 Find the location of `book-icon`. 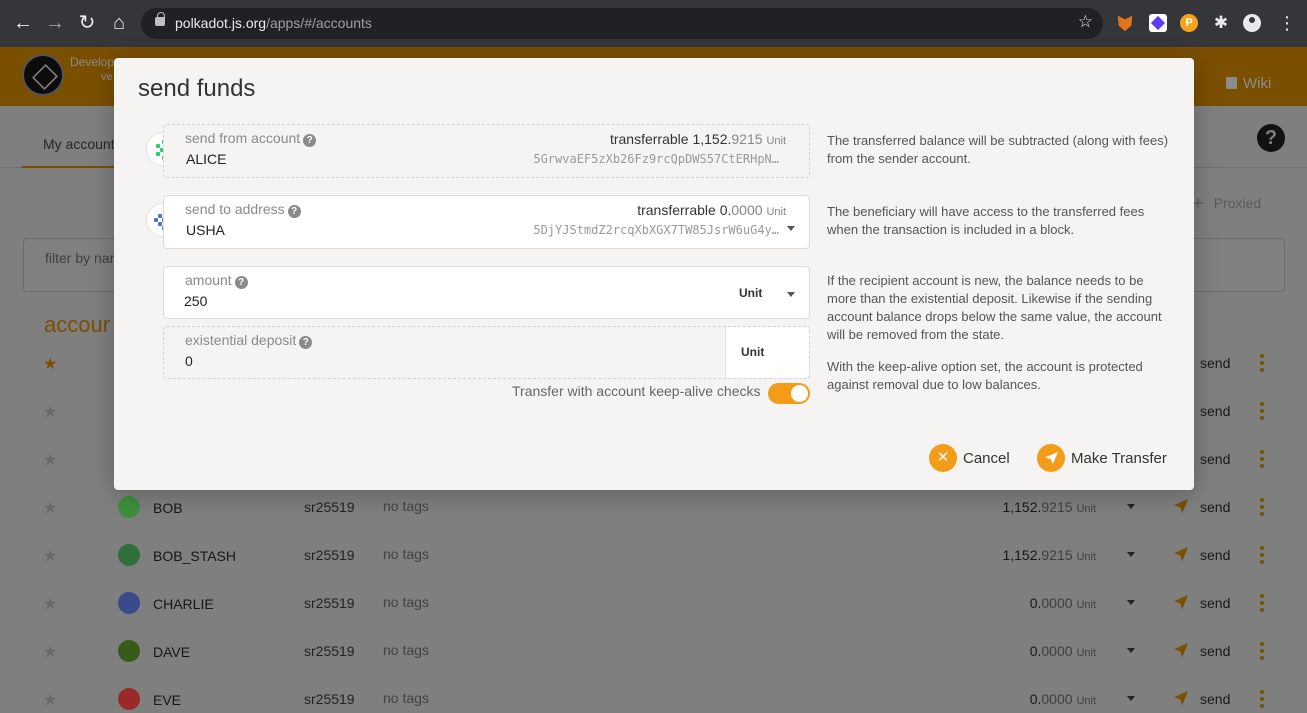

book-icon is located at coordinates (1231, 83).